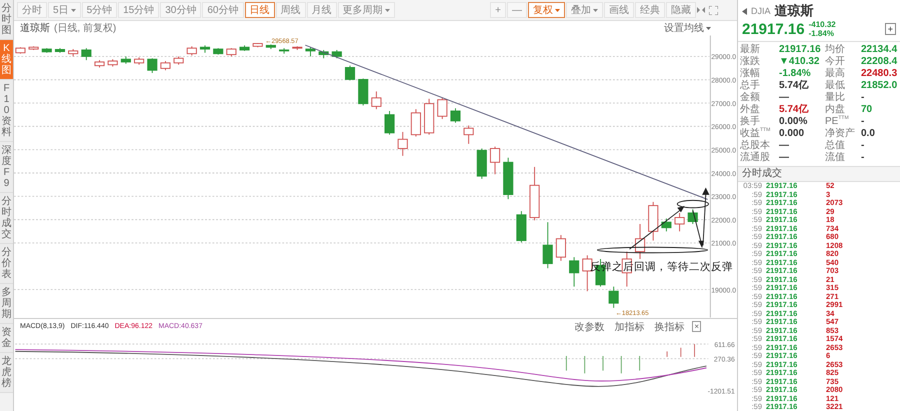 The width and height of the screenshot is (900, 411). I want to click on side-tab: 多周期, so click(6, 304).